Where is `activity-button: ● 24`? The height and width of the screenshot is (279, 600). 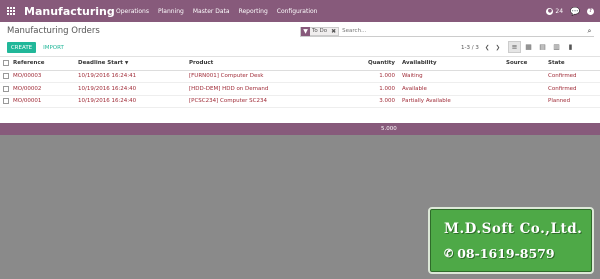
activity-button: ● 24 is located at coordinates (555, 11).